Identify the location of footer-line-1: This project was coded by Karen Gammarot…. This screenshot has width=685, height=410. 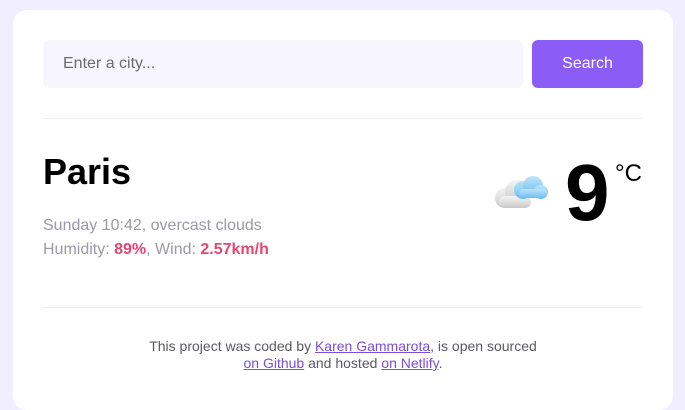
(343, 346).